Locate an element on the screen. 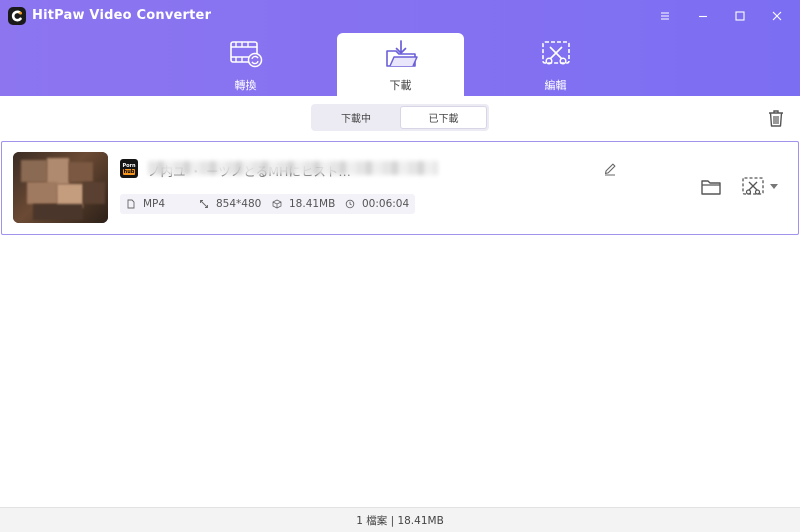 The image size is (800, 532). format-meta: MP4 is located at coordinates (145, 204).